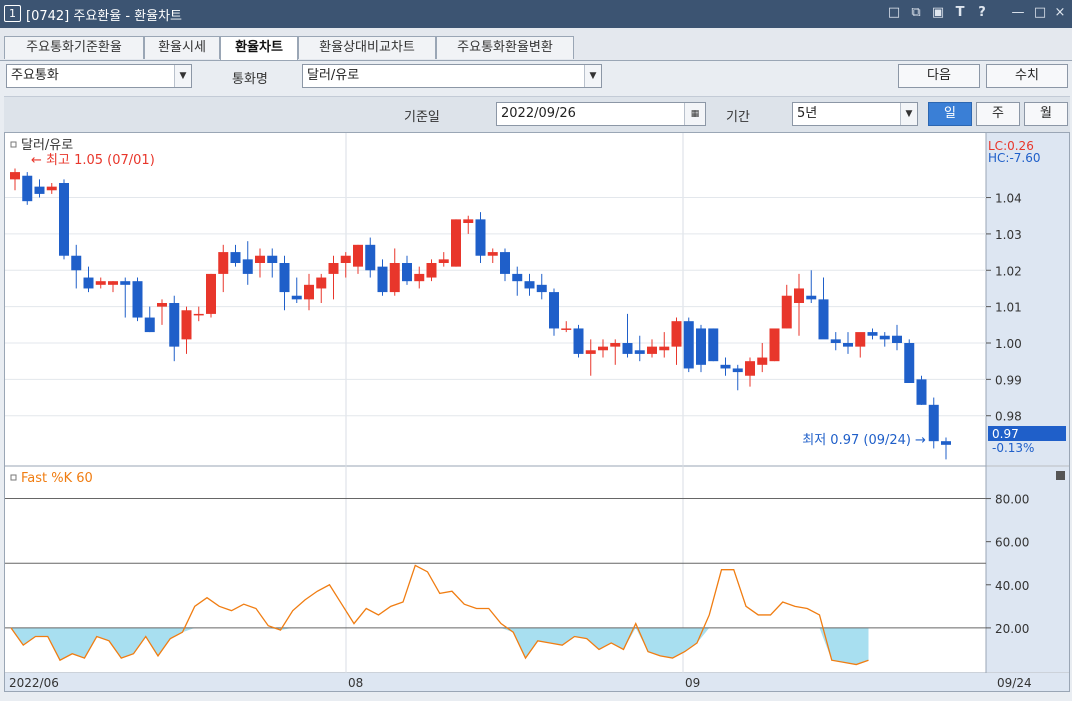  I want to click on y-tick-label: 0.99, so click(1008, 380).